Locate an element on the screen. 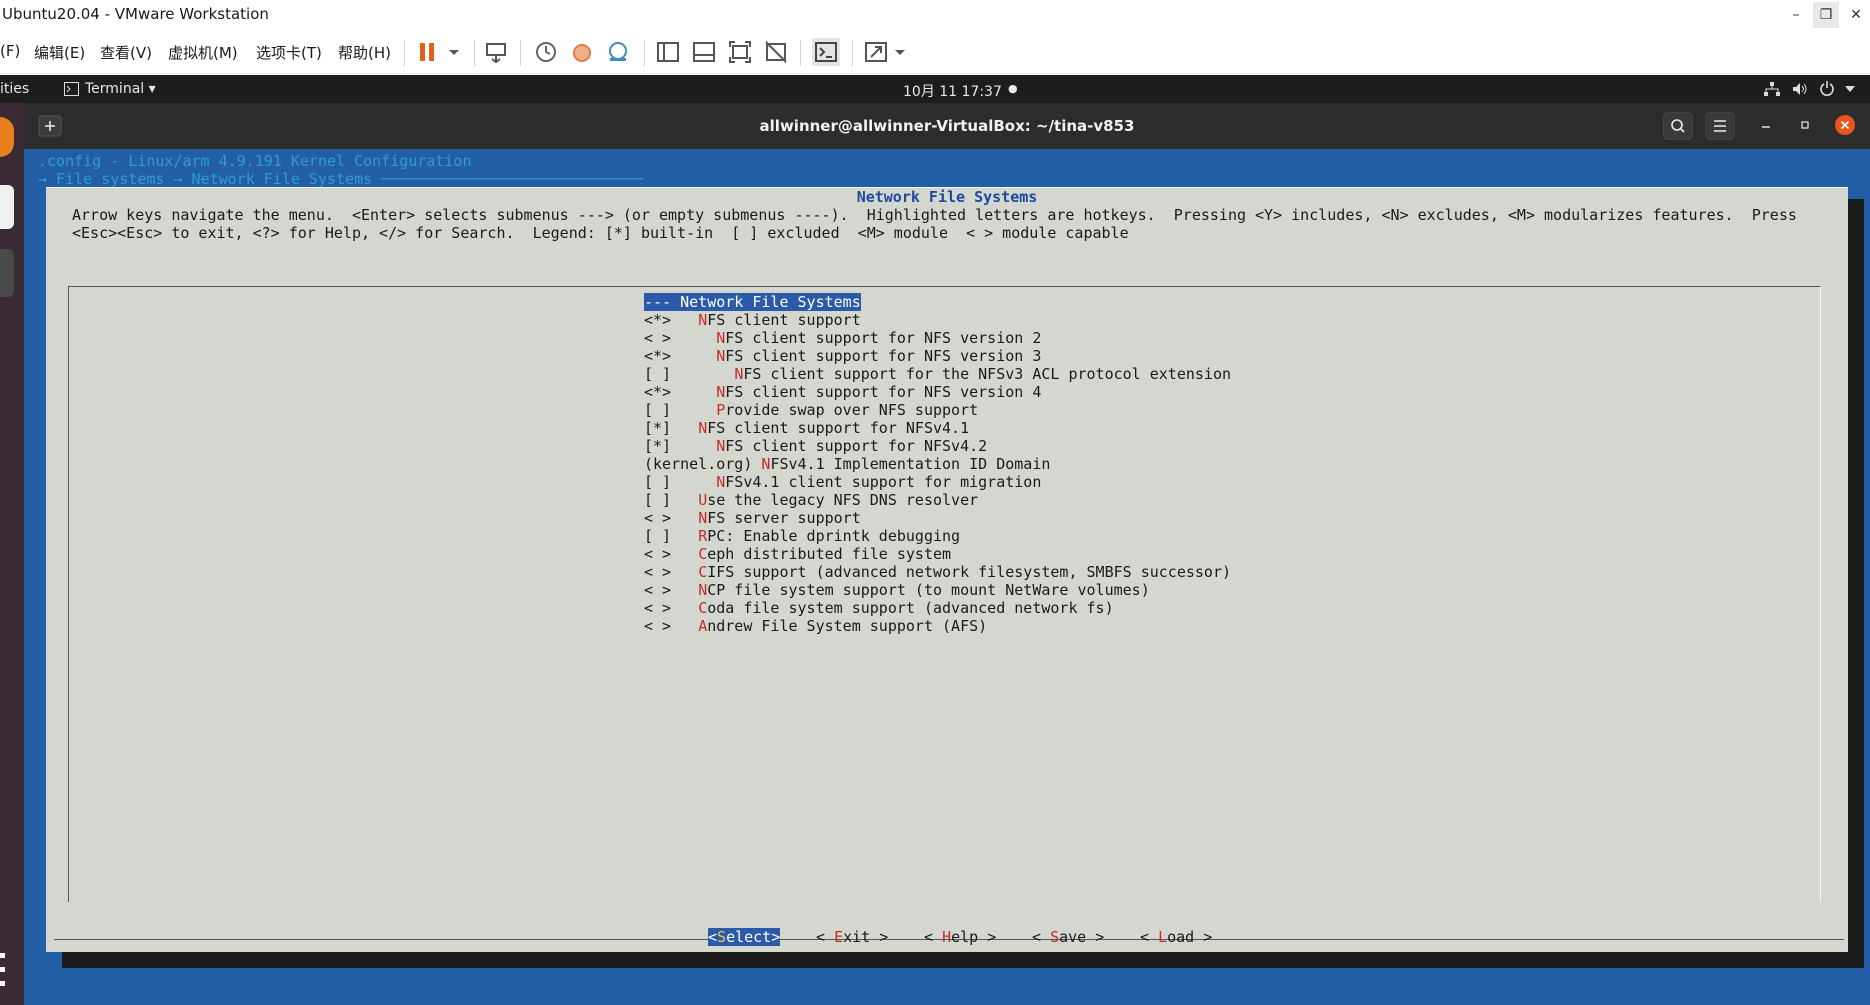 Image resolution: width=1870 pixels, height=1005 pixels. firefox-icon is located at coordinates (7, 137).